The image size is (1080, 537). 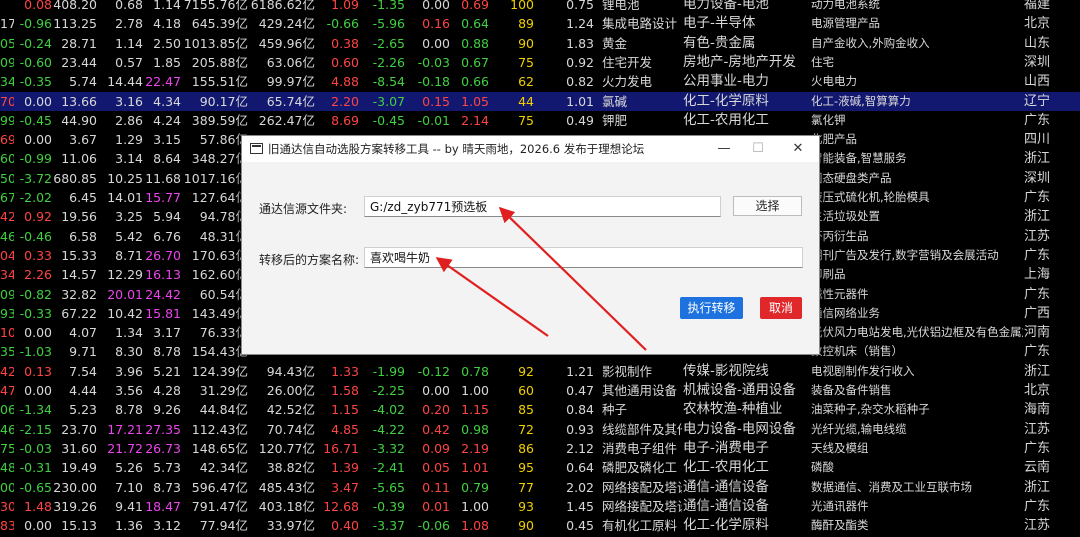 What do you see at coordinates (7, 487) in the screenshot?
I see `table-cell: 00` at bounding box center [7, 487].